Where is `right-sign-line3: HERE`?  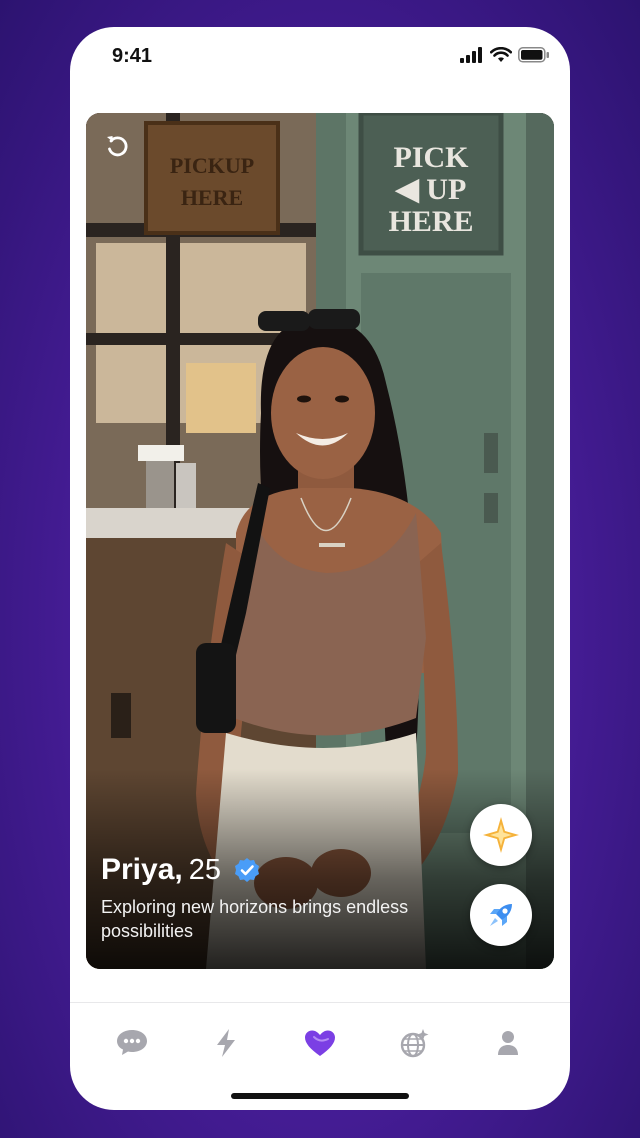
right-sign-line3: HERE is located at coordinates (430, 221).